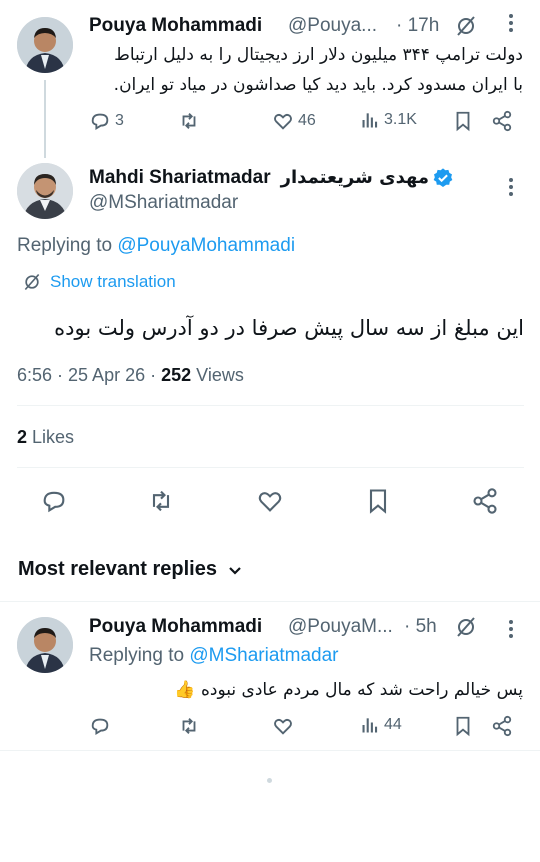 The height and width of the screenshot is (862, 540). I want to click on tweet1-retweet-button, so click(189, 121).